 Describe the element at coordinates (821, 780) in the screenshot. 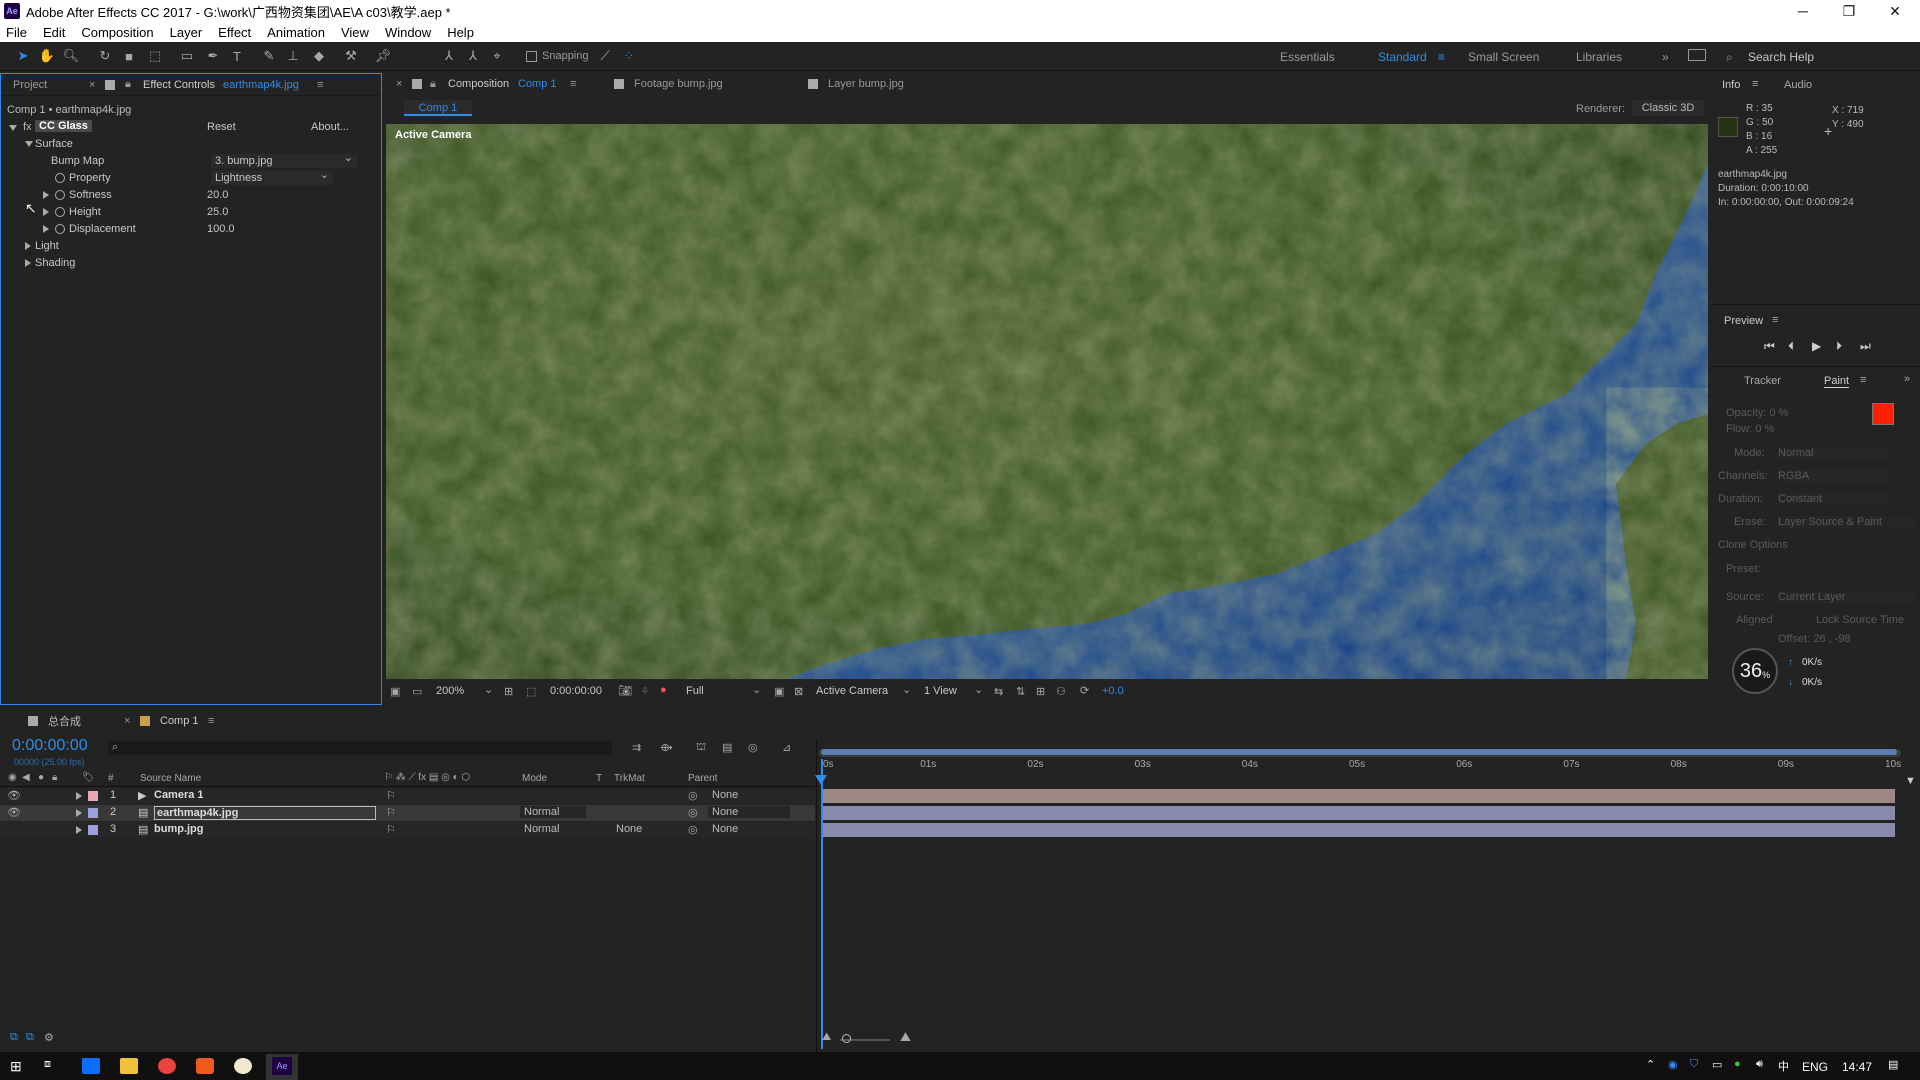

I see `playhead-icon` at that location.